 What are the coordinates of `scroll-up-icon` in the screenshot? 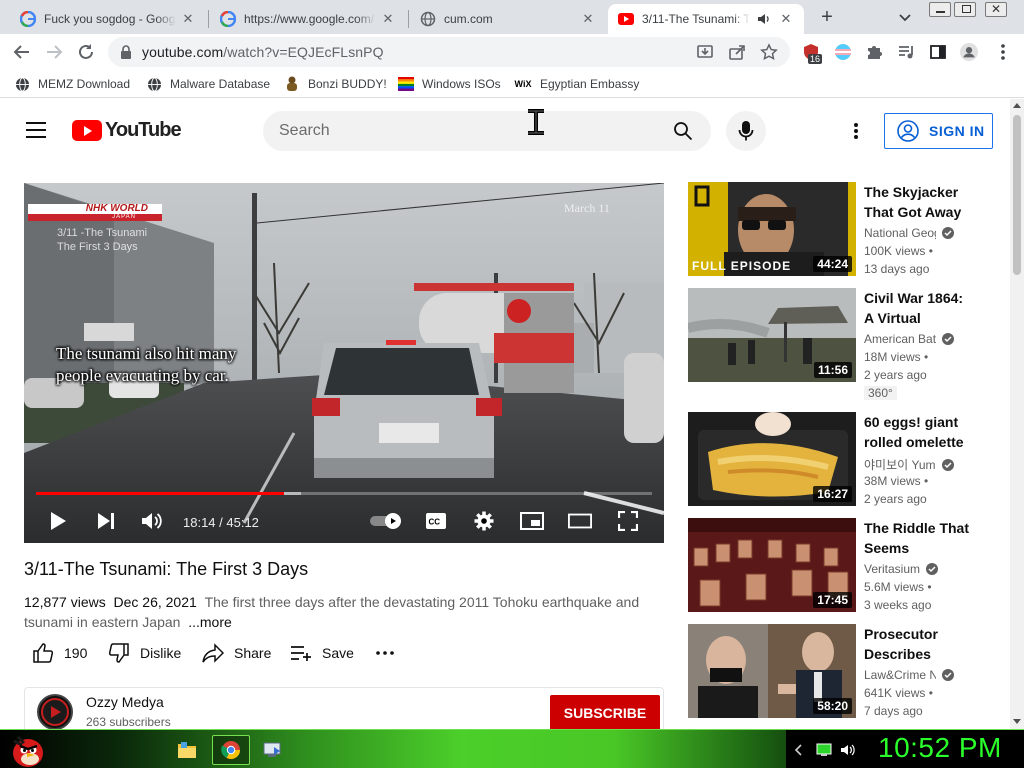 It's located at (1017, 105).